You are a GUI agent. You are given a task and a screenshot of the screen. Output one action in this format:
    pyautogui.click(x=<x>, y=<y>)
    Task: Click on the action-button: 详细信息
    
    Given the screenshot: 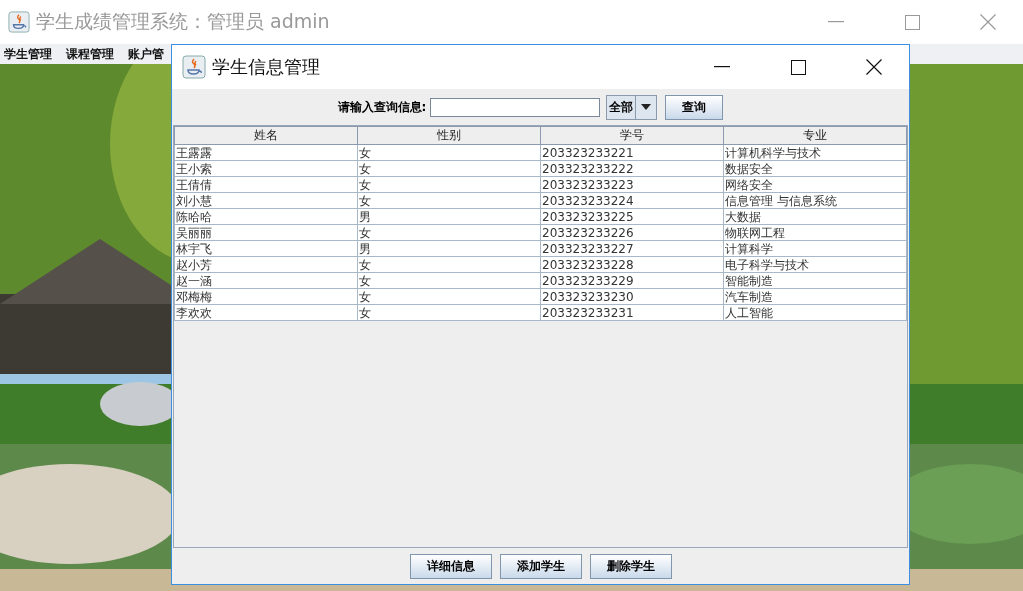 What is the action you would take?
    pyautogui.click(x=450, y=566)
    